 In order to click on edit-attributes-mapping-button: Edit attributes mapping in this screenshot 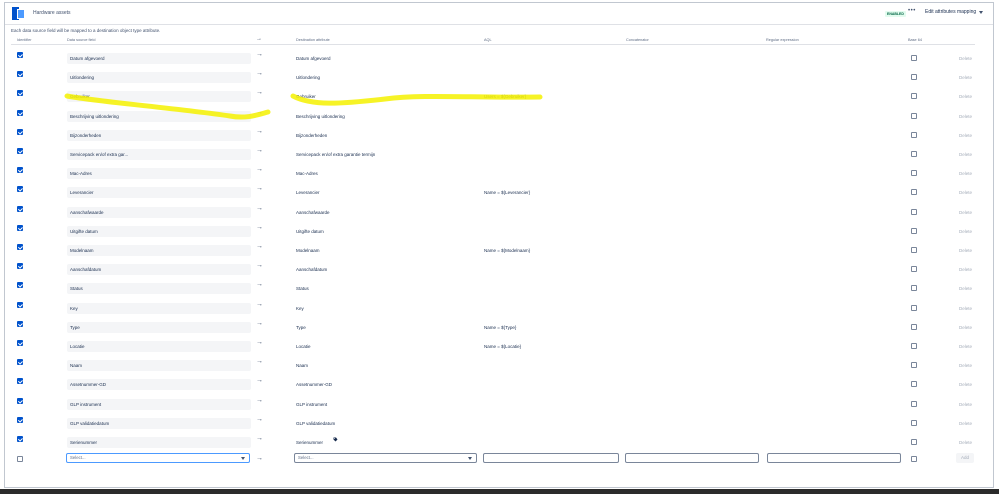, I will do `click(954, 12)`.